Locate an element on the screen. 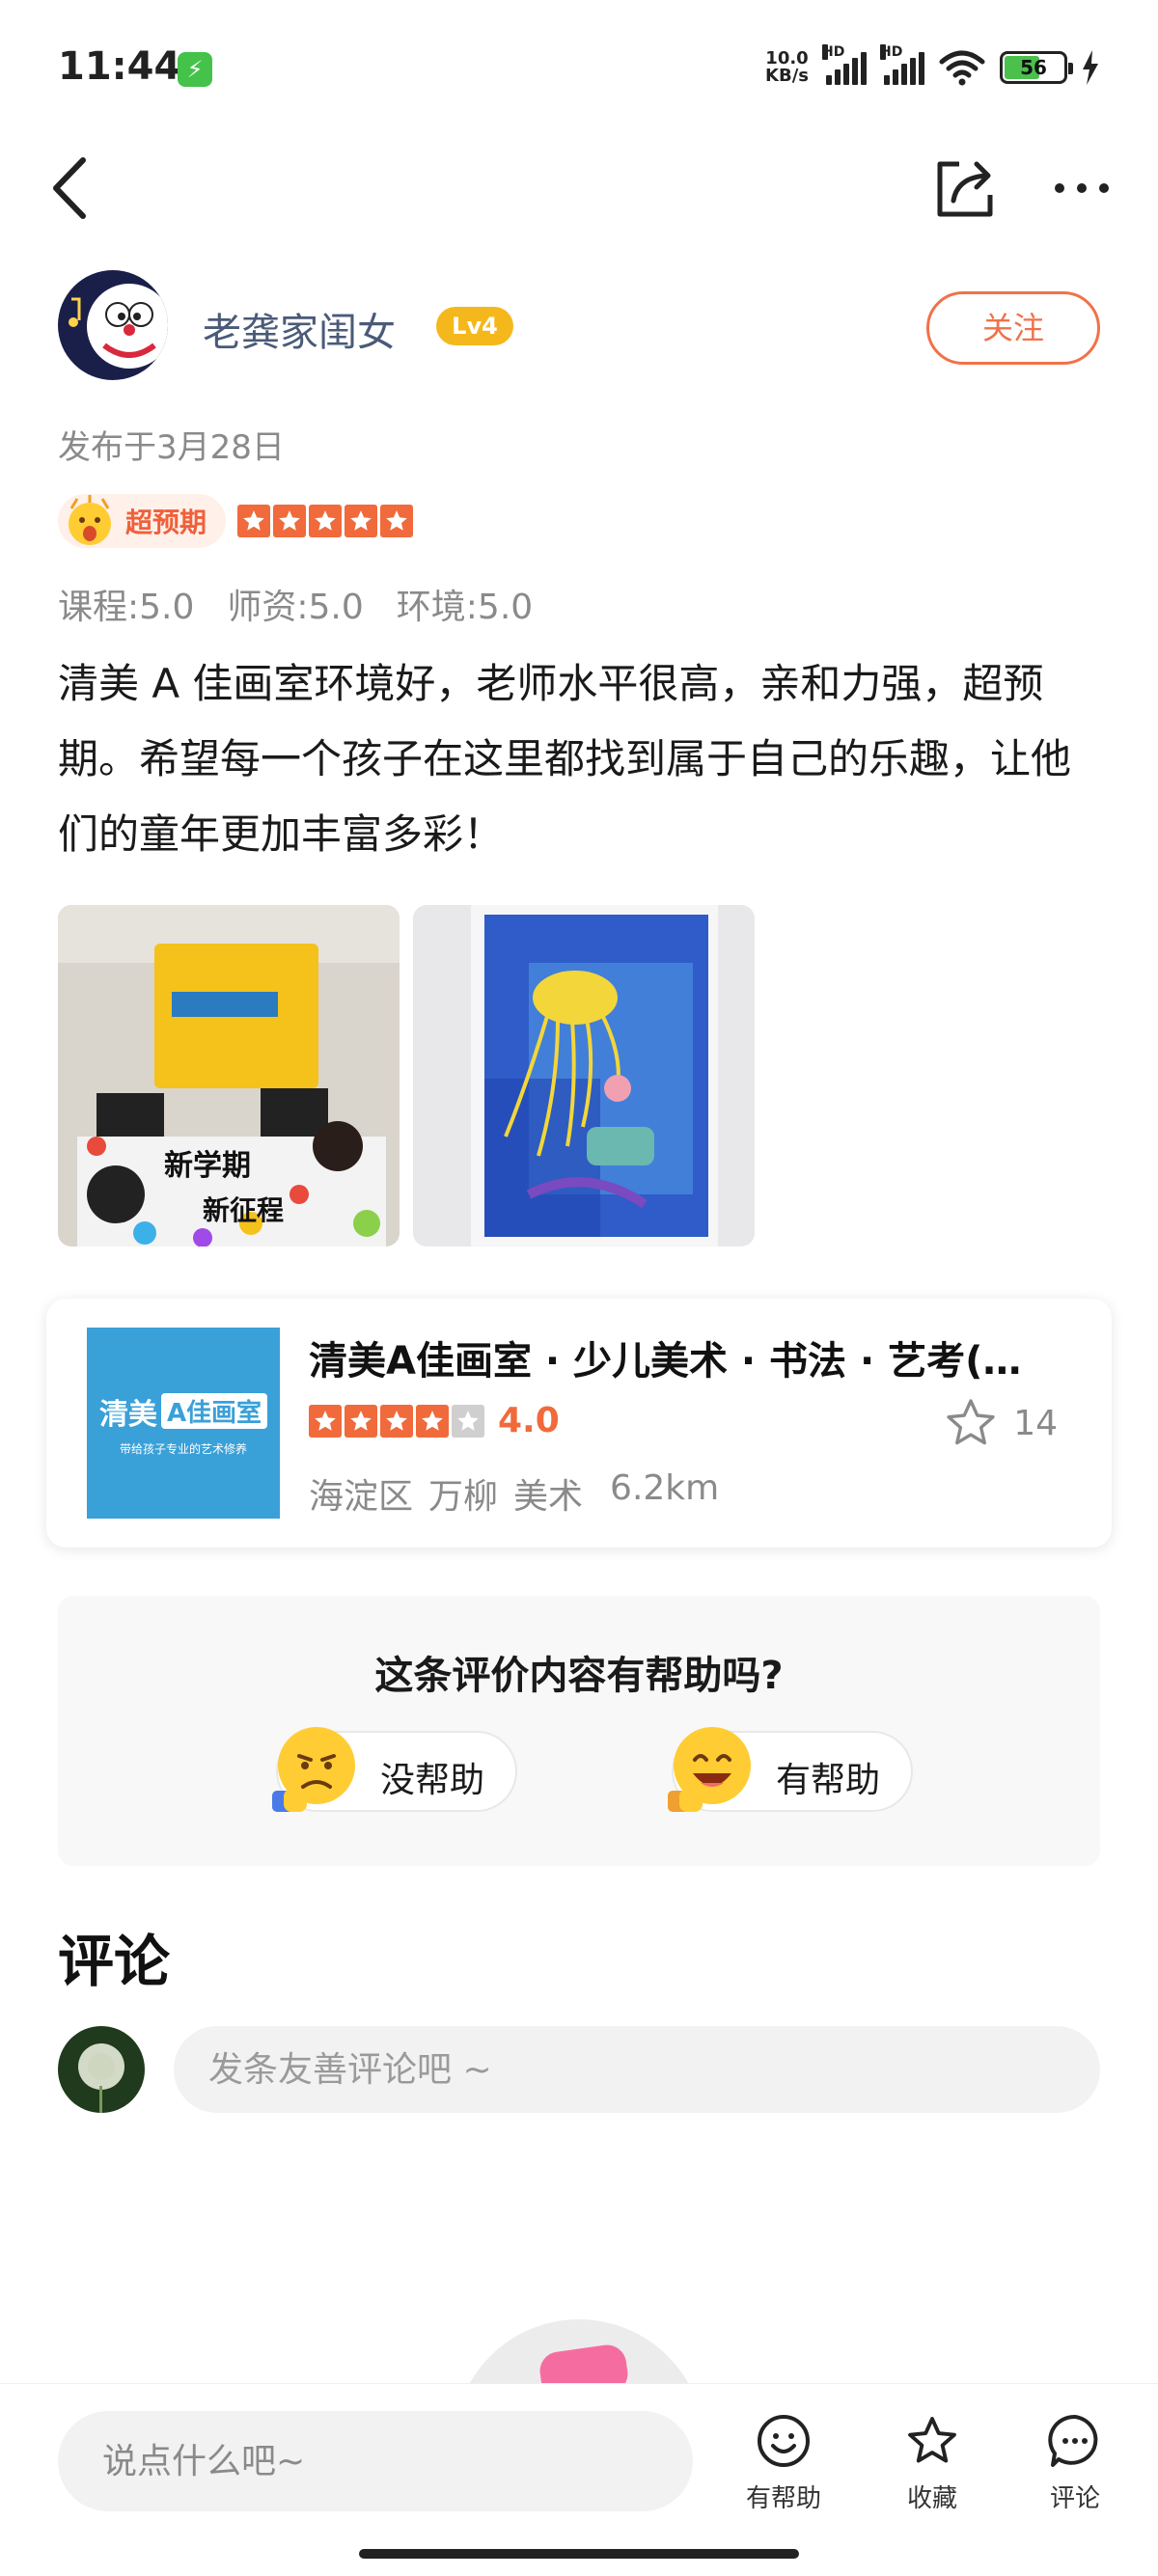  status-bar: 11:44 ⚡ 10.0 KB/s HD HD 56 is located at coordinates (579, 67).